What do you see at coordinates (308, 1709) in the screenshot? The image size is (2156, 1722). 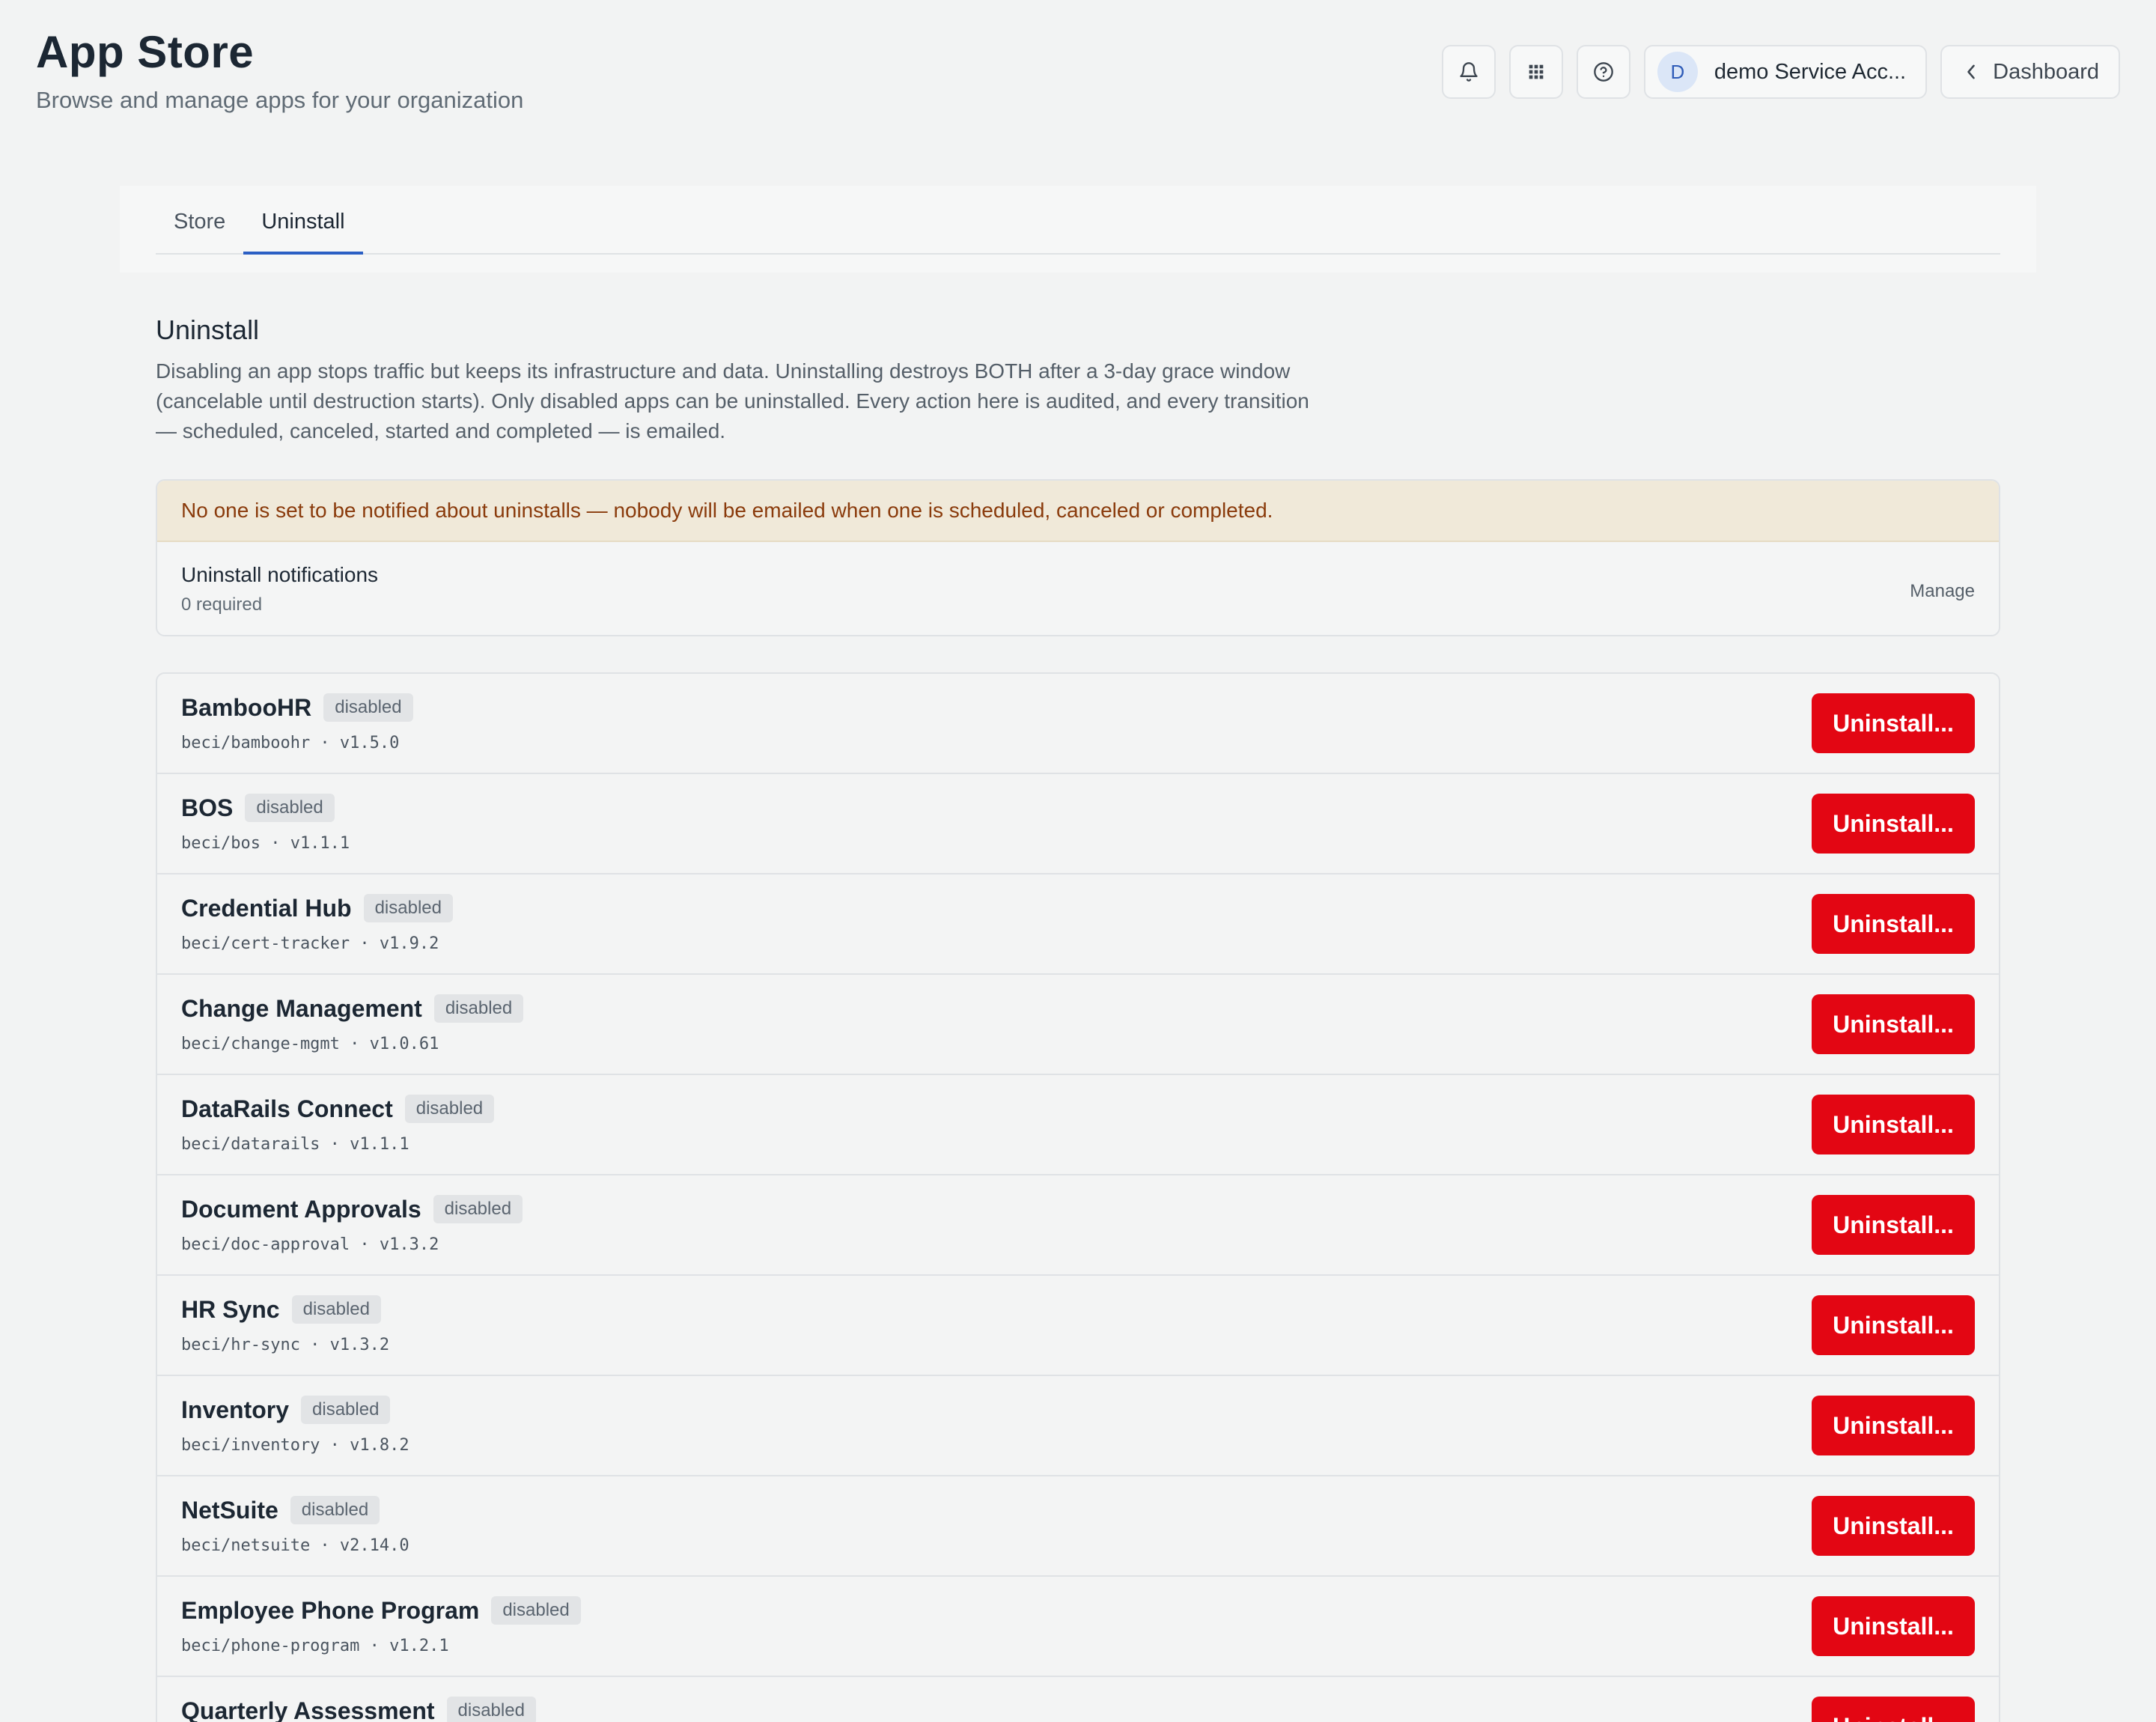 I see `app-name: Quarterly Assessment` at bounding box center [308, 1709].